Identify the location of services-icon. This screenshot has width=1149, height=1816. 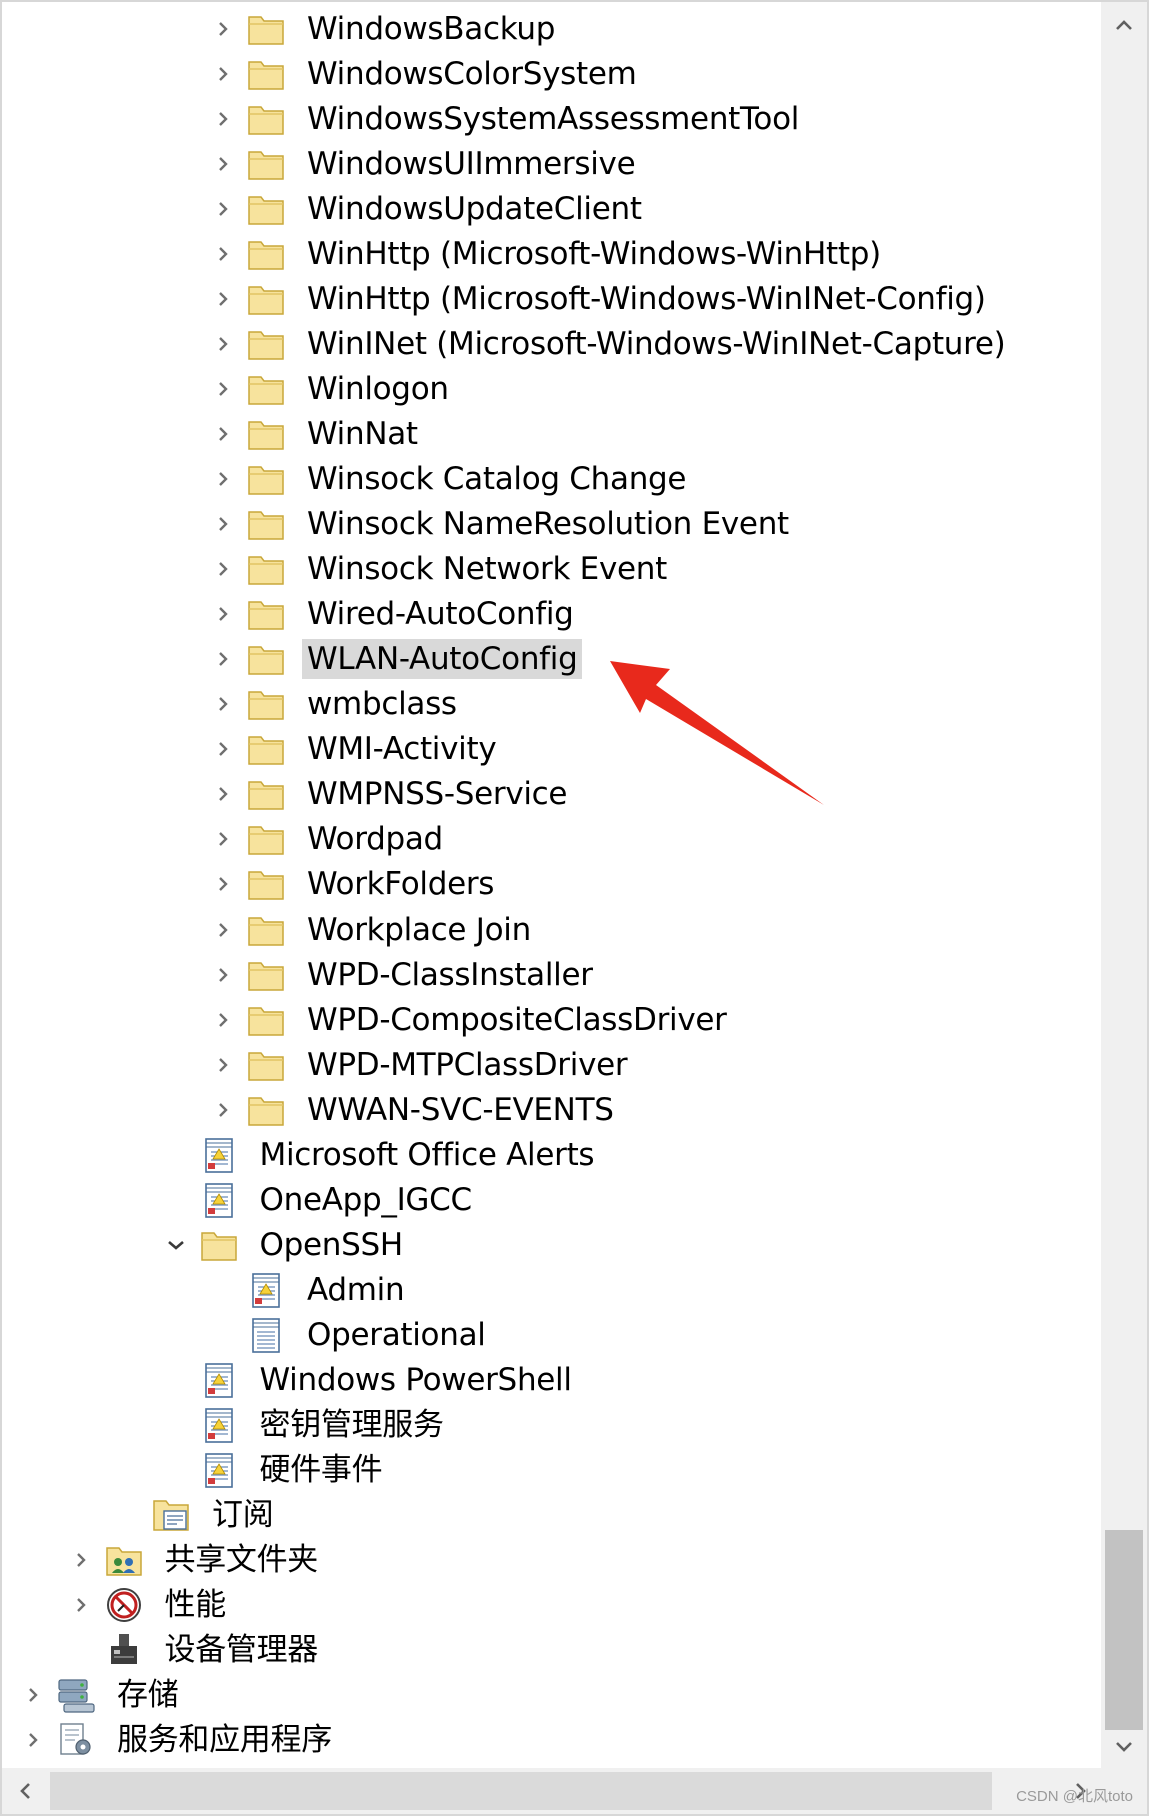
(76, 1740).